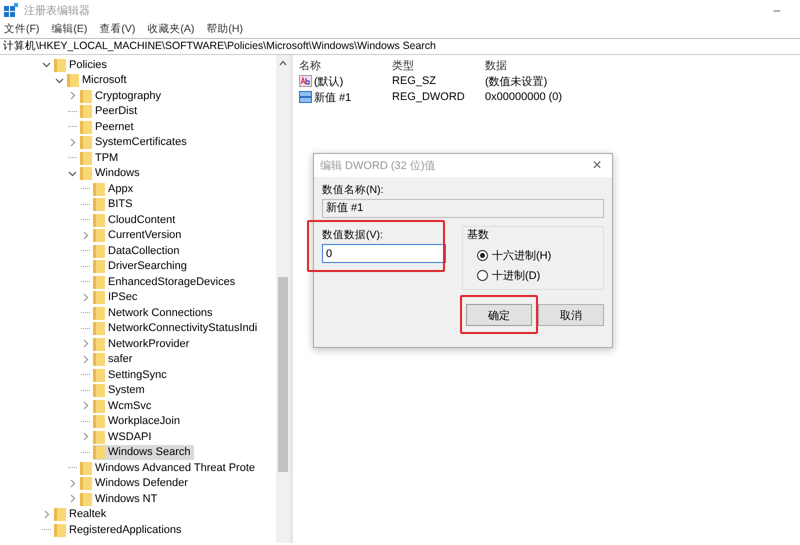  Describe the element at coordinates (333, 97) in the screenshot. I see `value-name: 新值 #1` at that location.